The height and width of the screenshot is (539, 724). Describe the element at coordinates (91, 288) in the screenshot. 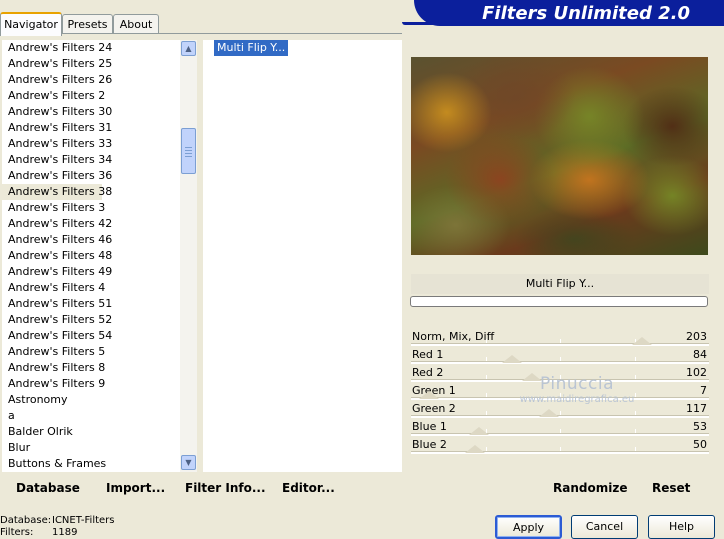

I see `category-item: Andrew's Filters 4` at that location.